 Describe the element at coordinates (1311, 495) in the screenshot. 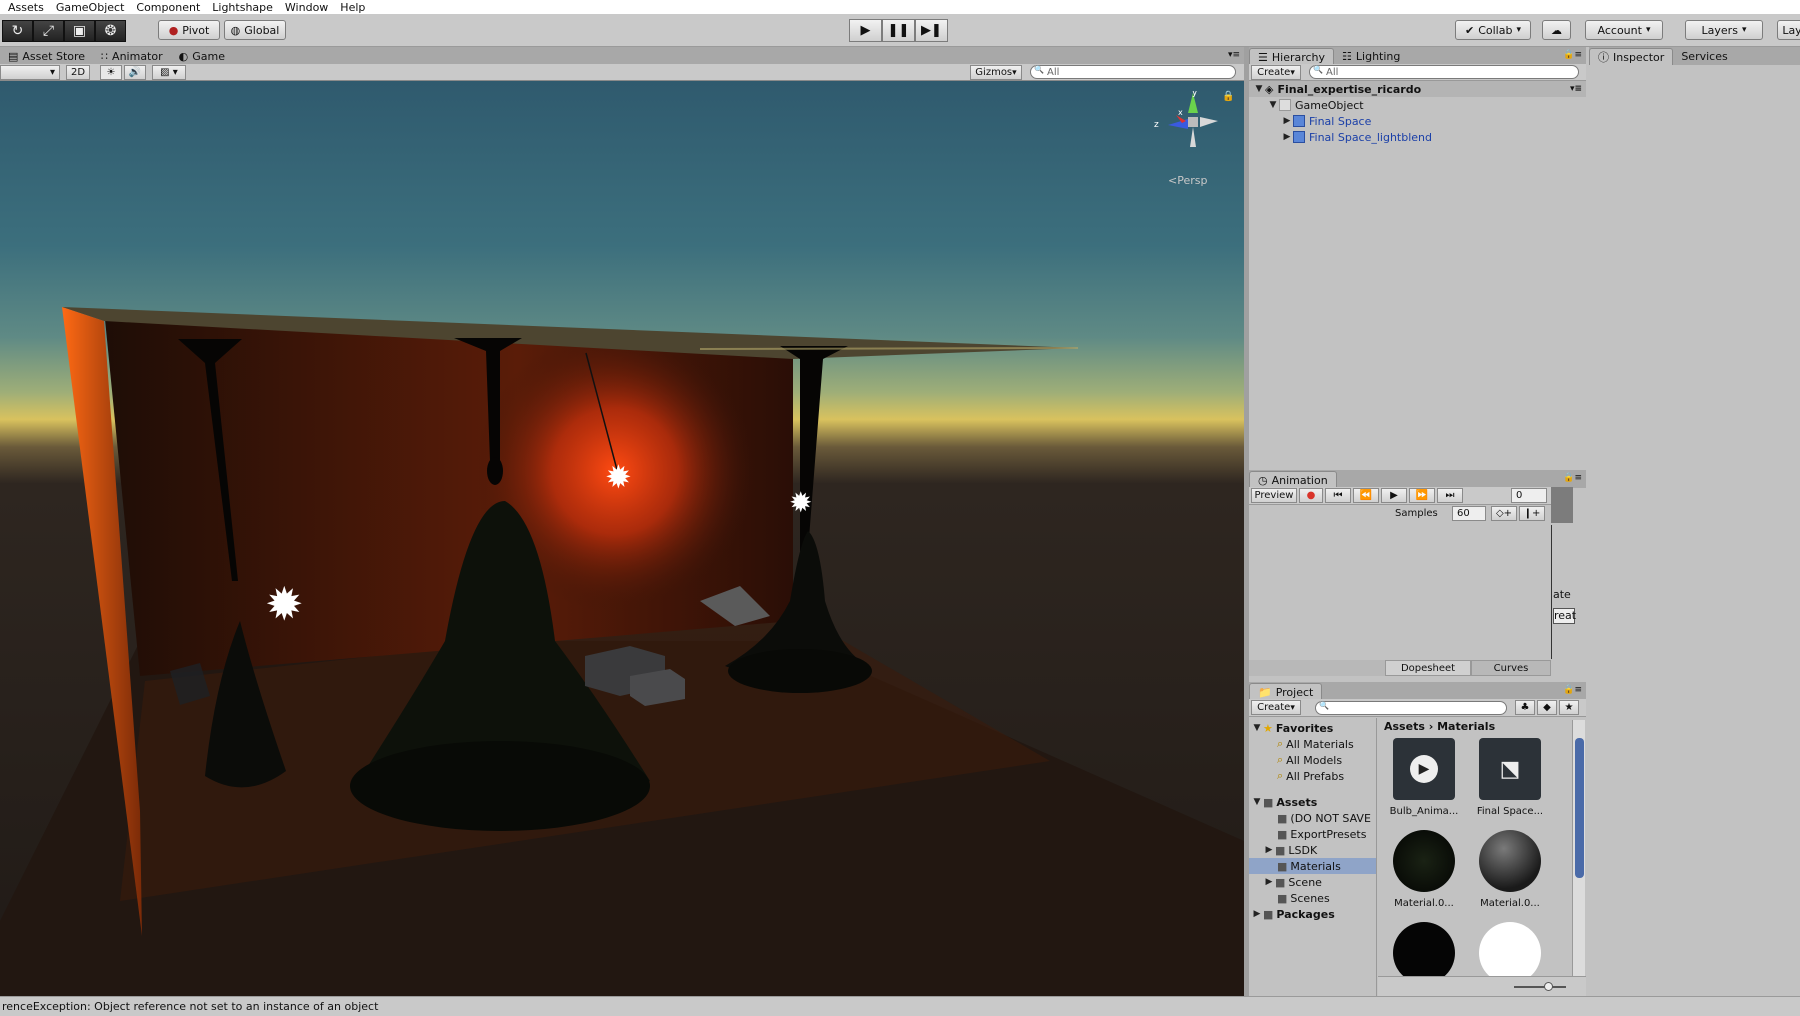

I see `record-button: ●` at that location.